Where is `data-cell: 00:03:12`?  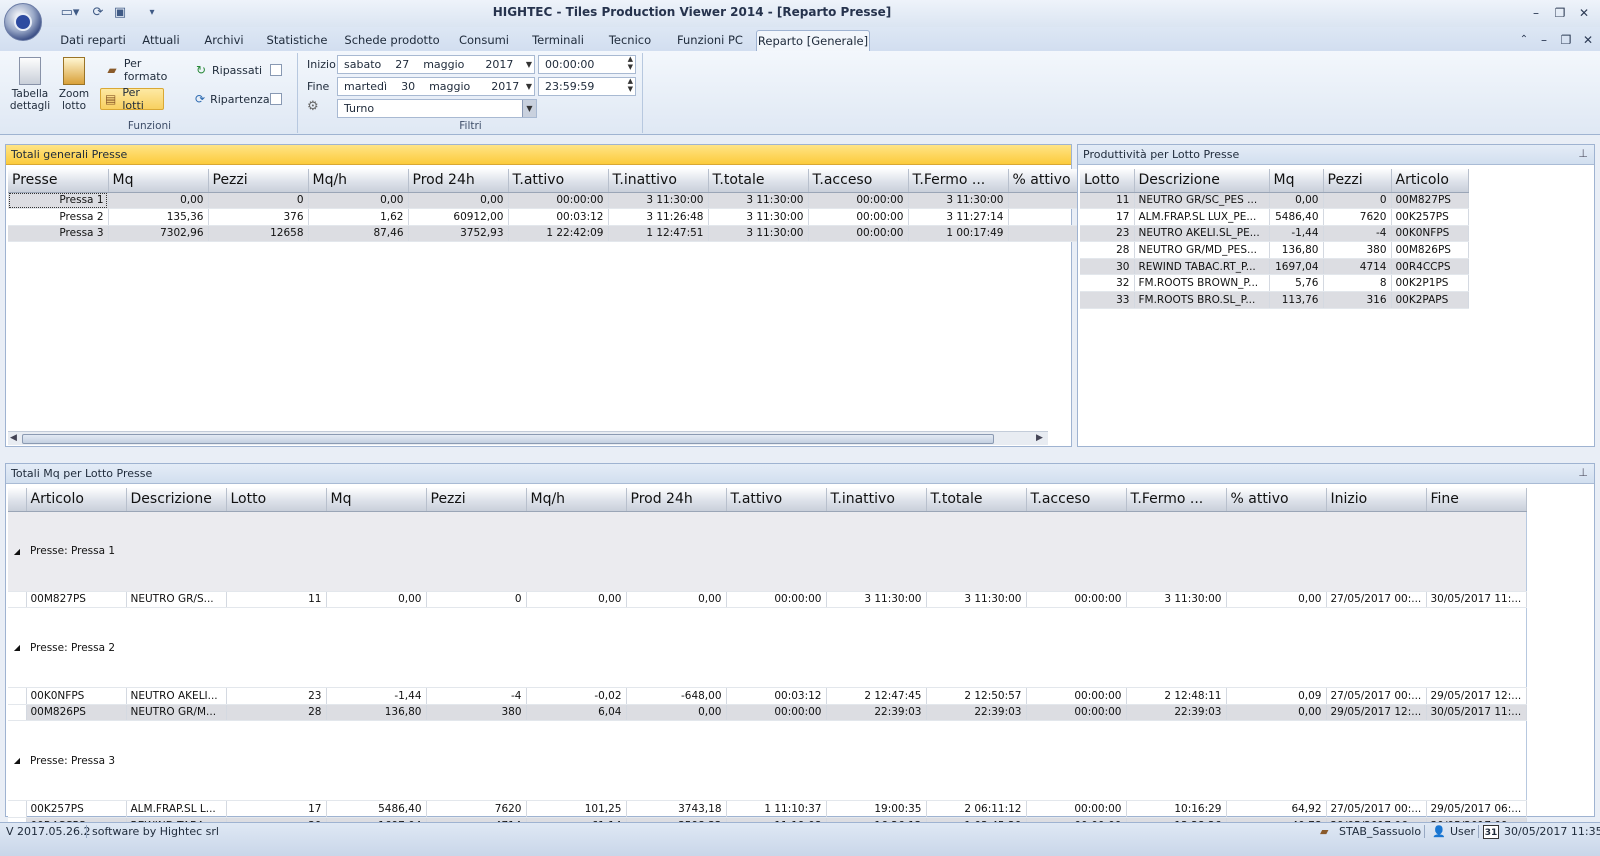 data-cell: 00:03:12 is located at coordinates (558, 217).